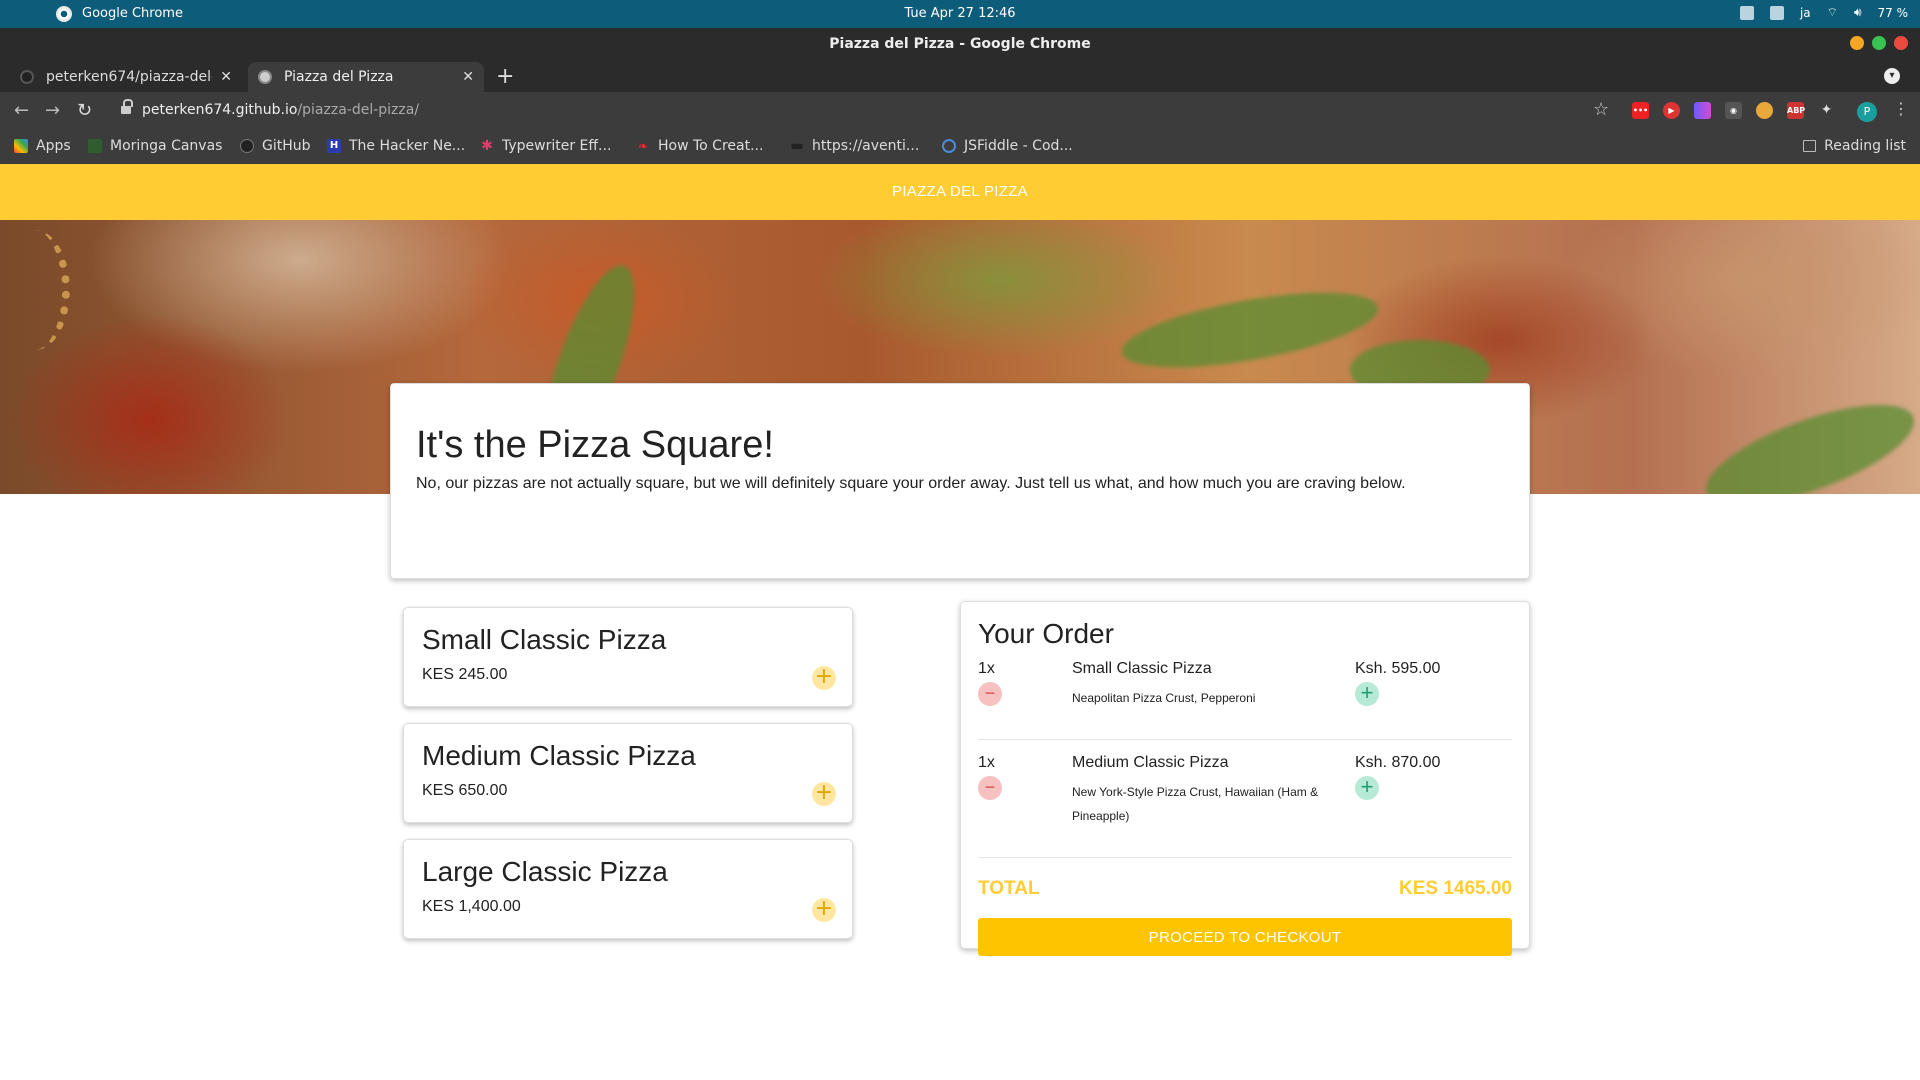  I want to click on order-item-details: Neapolitan Pizza Crust, Pepperoni, so click(1164, 698).